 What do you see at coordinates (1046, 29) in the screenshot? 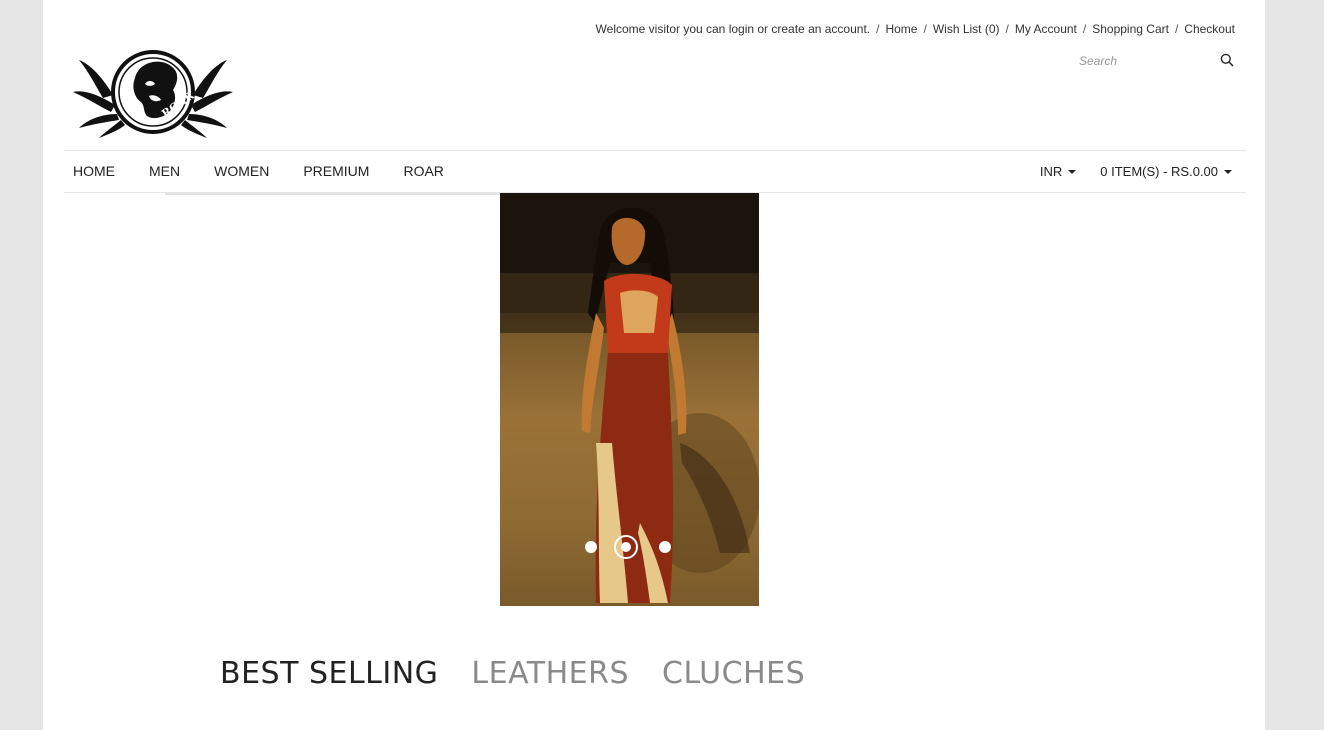
I see `my-account-link: My Account` at bounding box center [1046, 29].